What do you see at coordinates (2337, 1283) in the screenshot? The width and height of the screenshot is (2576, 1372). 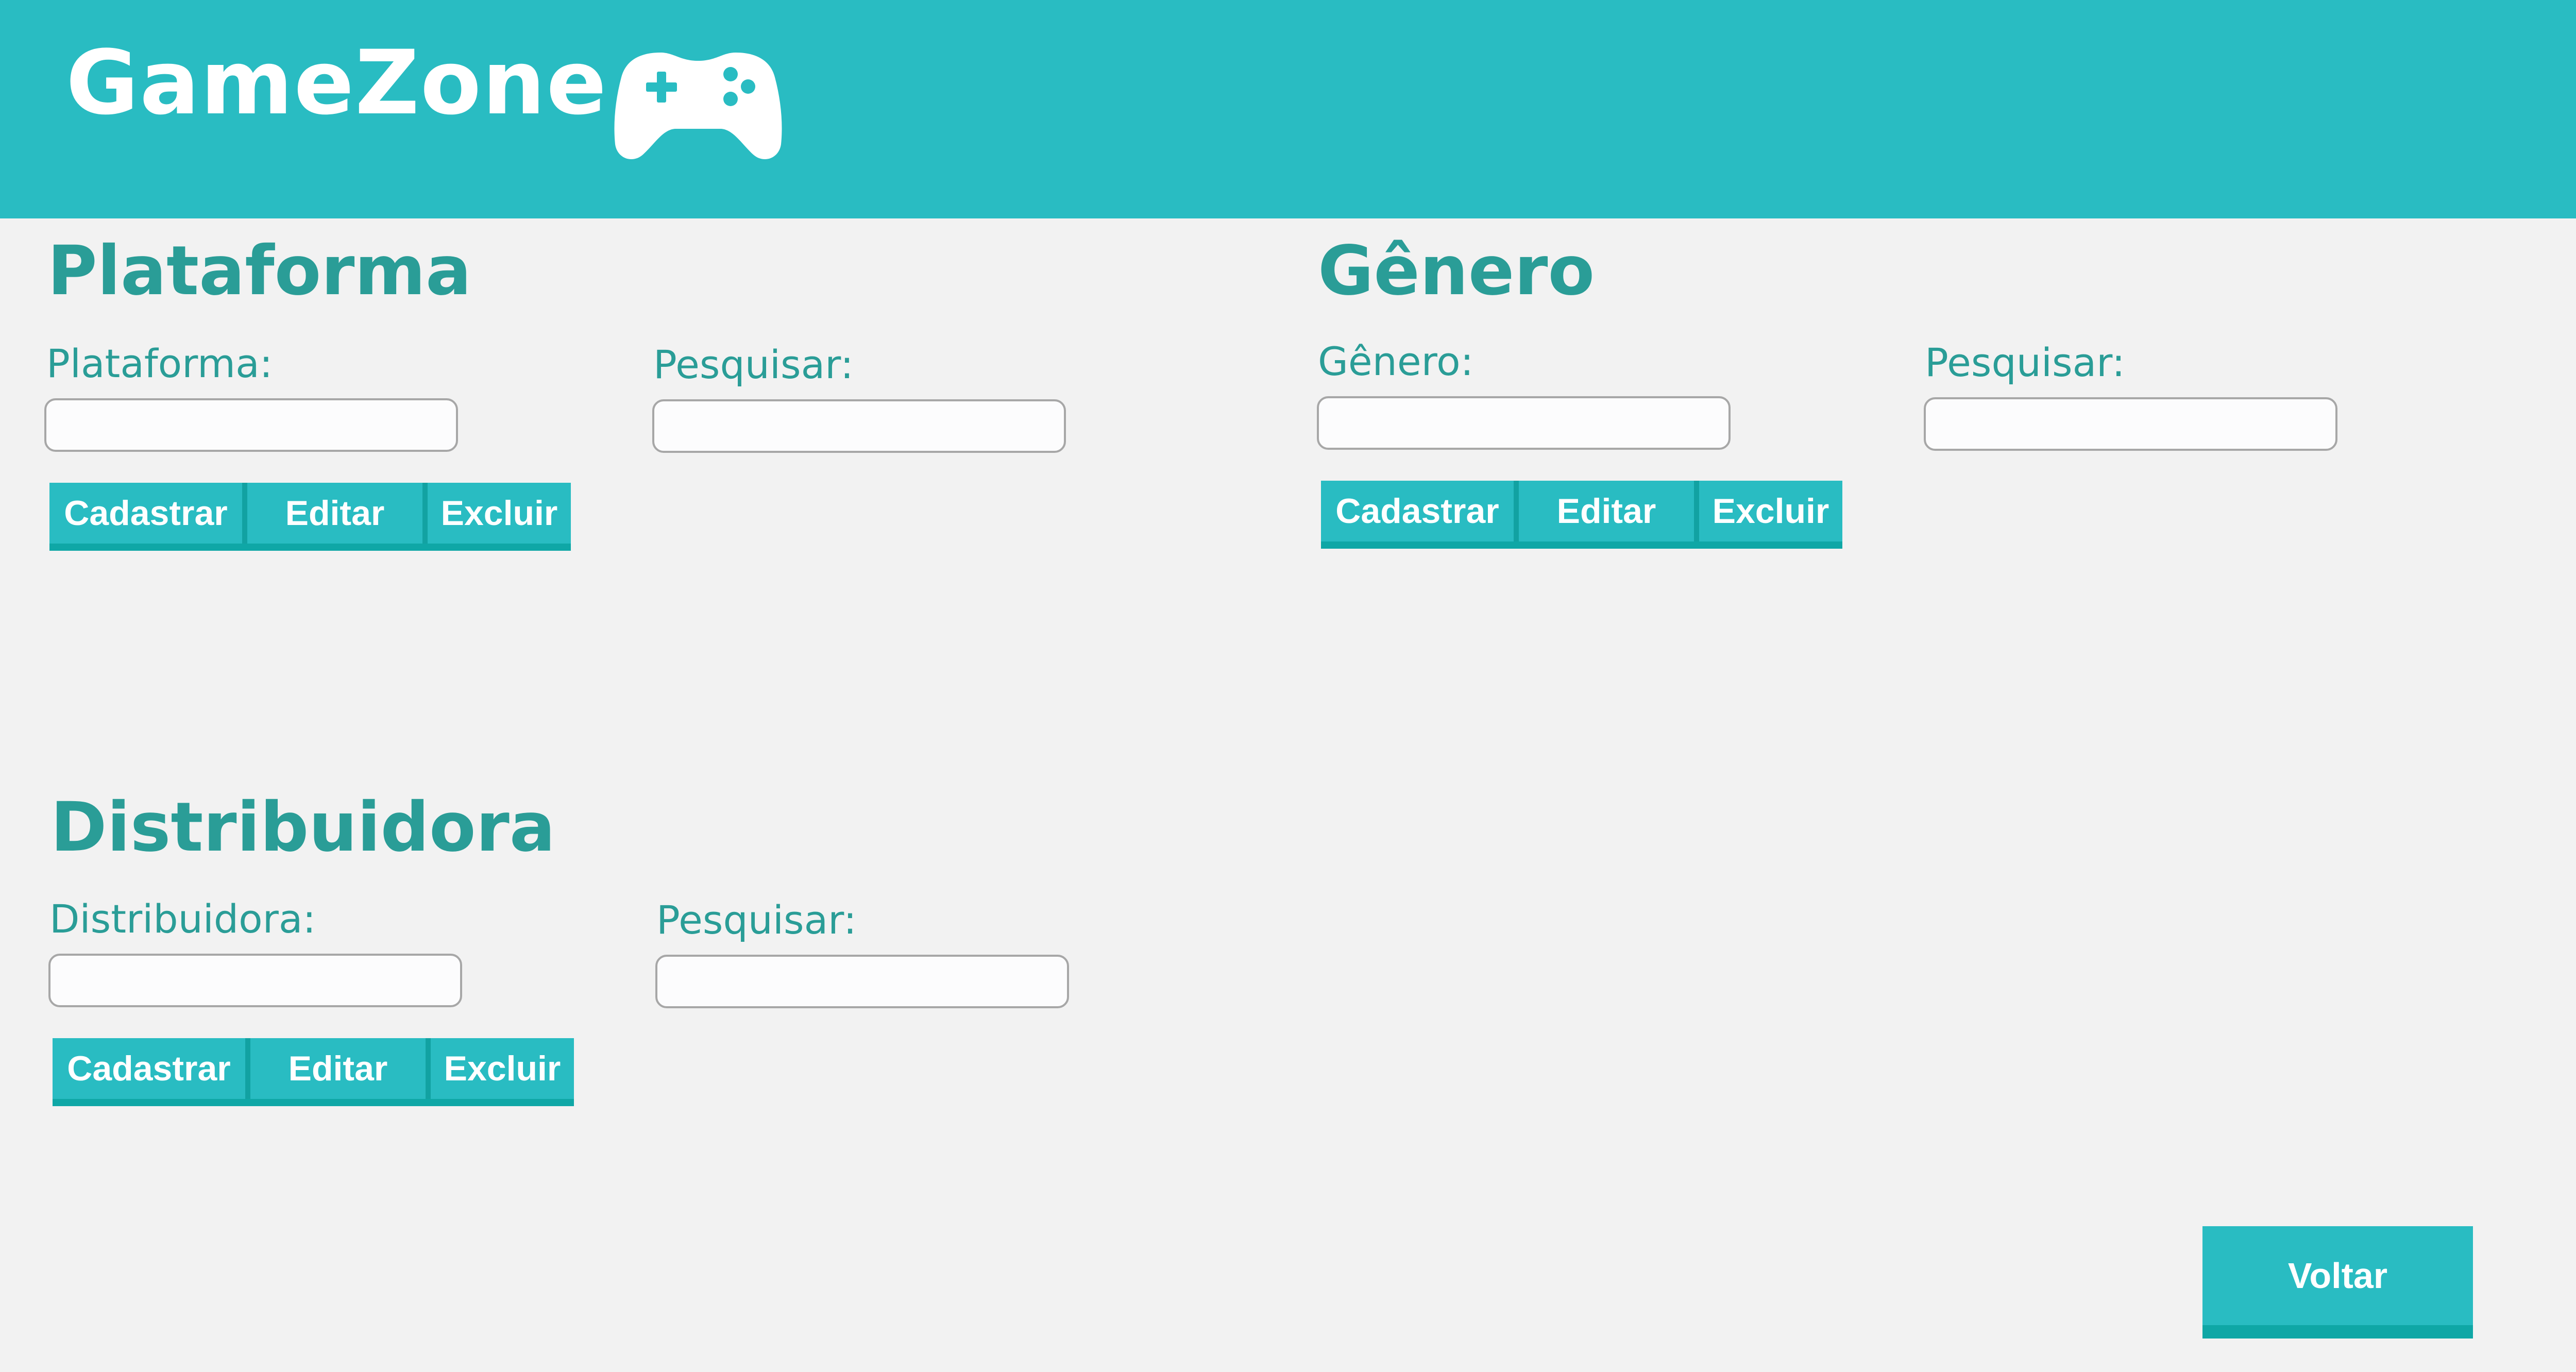 I see `voltar-button: Voltar` at bounding box center [2337, 1283].